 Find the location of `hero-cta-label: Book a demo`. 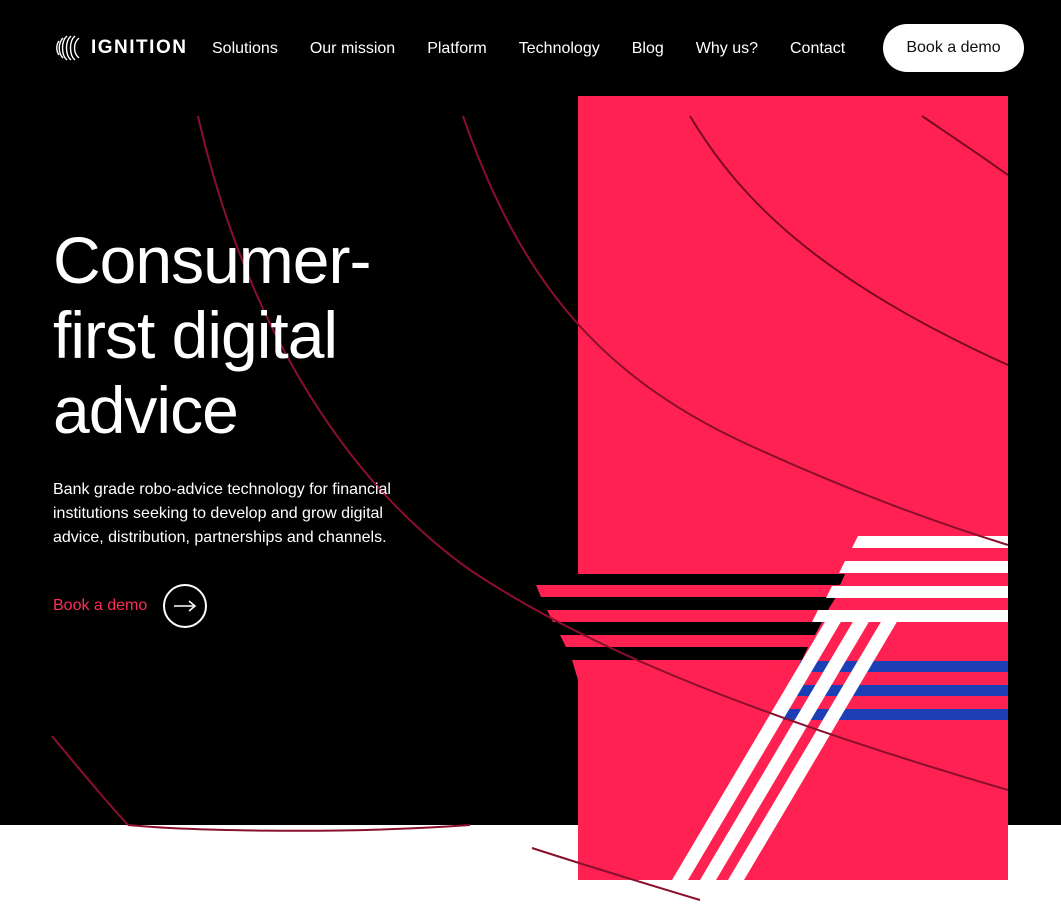

hero-cta-label: Book a demo is located at coordinates (100, 605).